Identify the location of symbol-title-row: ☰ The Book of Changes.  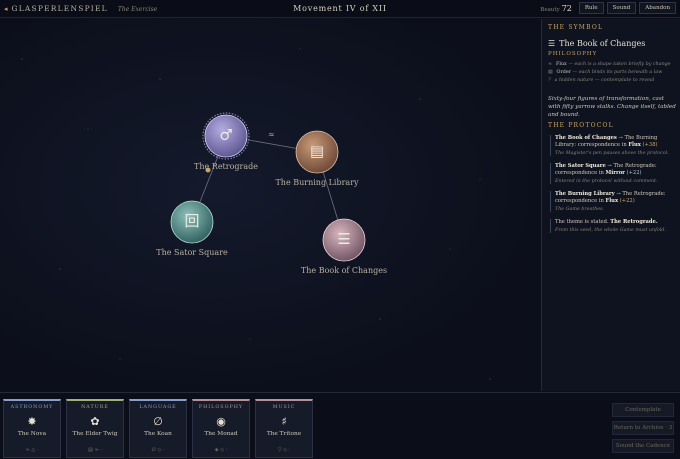
(596, 43).